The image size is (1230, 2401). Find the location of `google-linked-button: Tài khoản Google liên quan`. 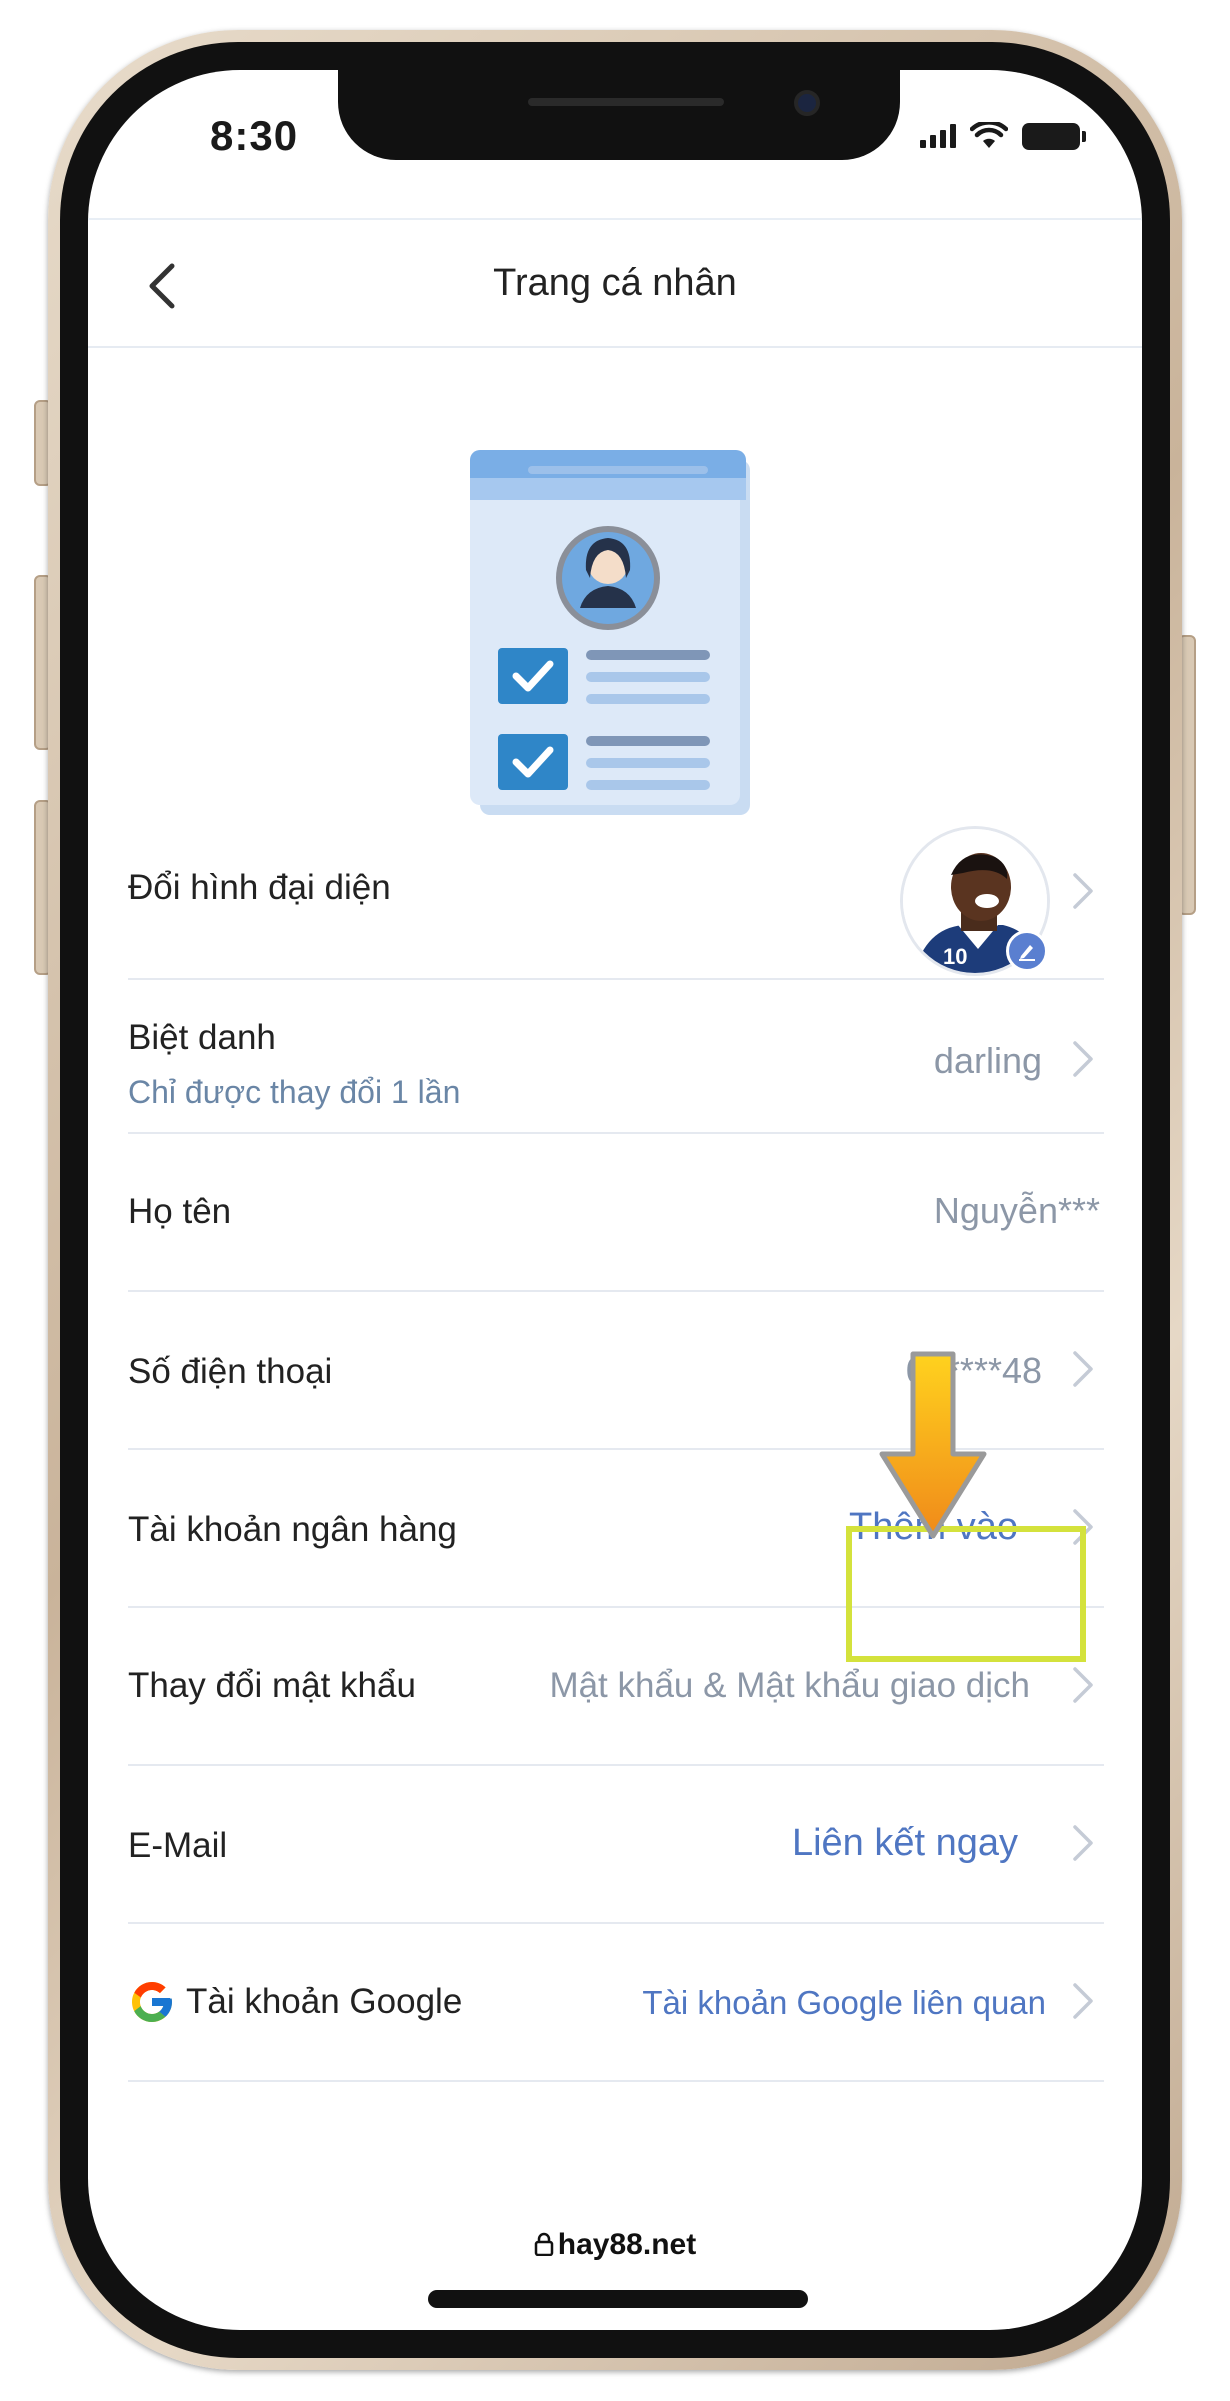

google-linked-button: Tài khoản Google liên quan is located at coordinates (844, 2003).